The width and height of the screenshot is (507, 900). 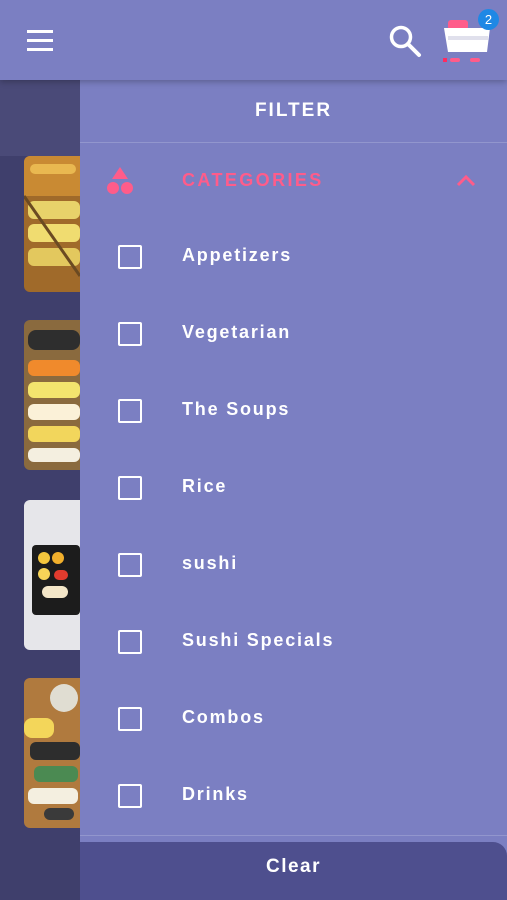 I want to click on cart-count-badge: 2, so click(x=488, y=19).